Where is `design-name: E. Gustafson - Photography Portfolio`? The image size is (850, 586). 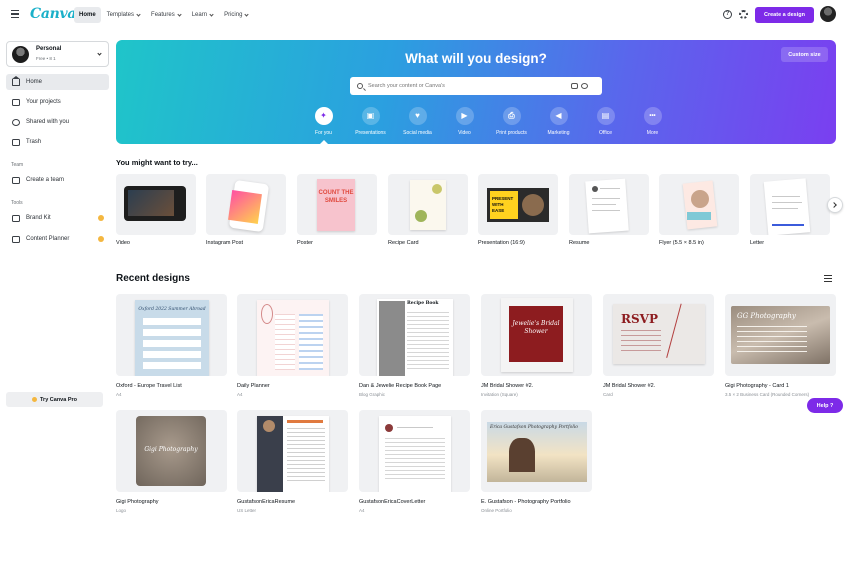
design-name: E. Gustafson - Photography Portfolio is located at coordinates (526, 502).